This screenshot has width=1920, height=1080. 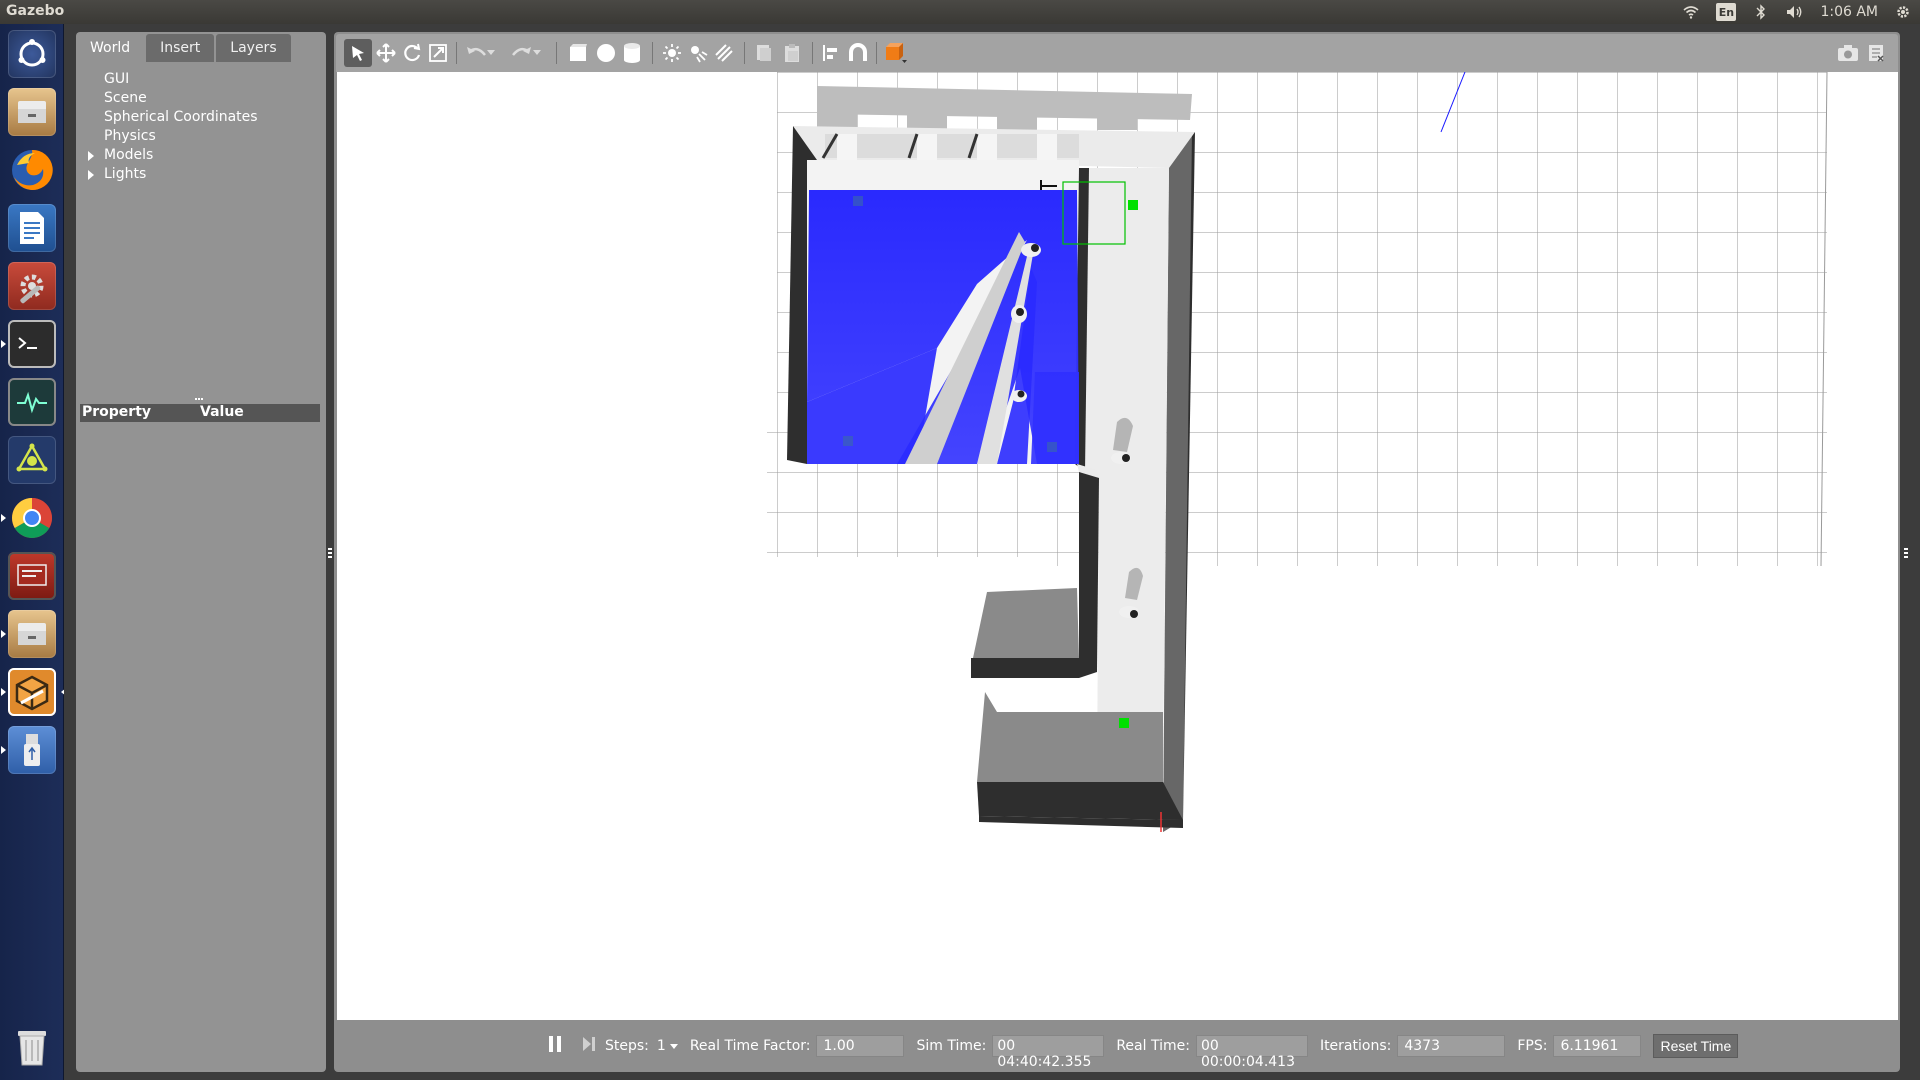 What do you see at coordinates (792, 53) in the screenshot?
I see `paste-icon` at bounding box center [792, 53].